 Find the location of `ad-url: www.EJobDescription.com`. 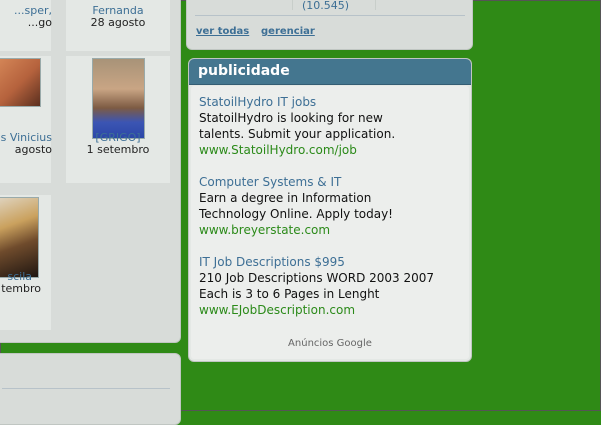

ad-url: www.EJobDescription.com is located at coordinates (331, 310).